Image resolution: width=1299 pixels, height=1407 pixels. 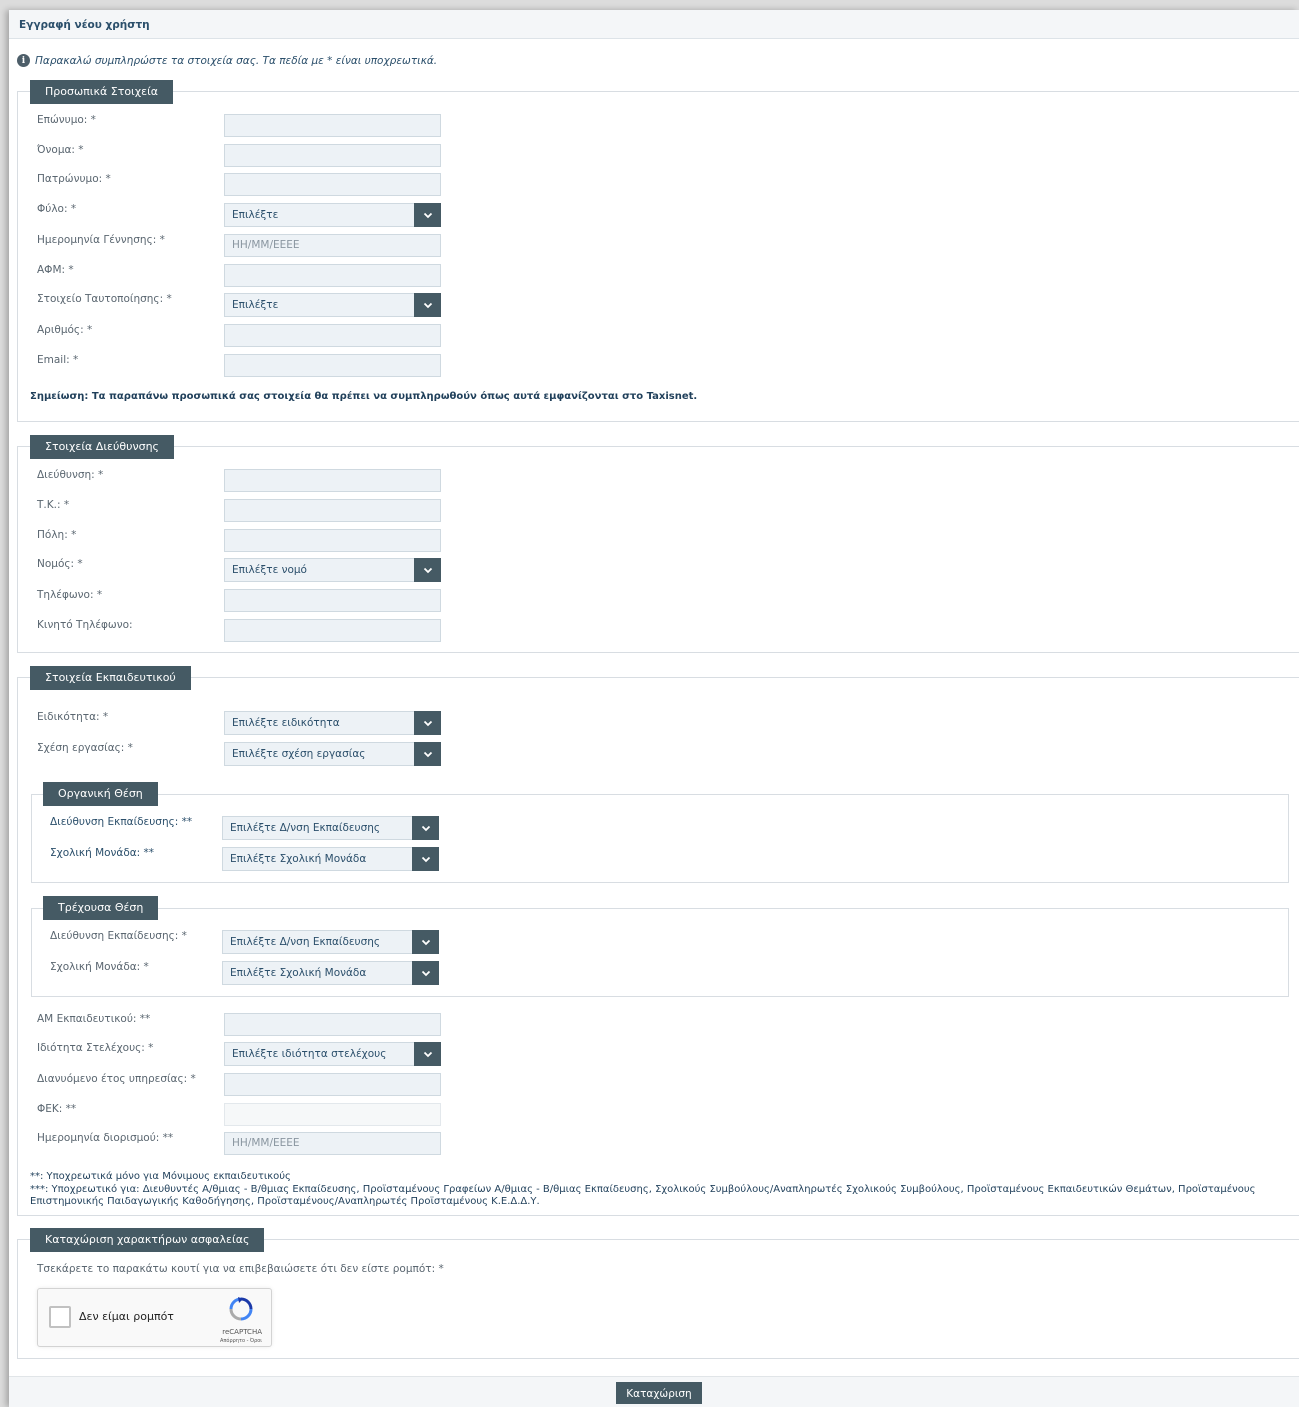 I want to click on prefecture-select-value: Επιλέξτε νομό, so click(x=269, y=570).